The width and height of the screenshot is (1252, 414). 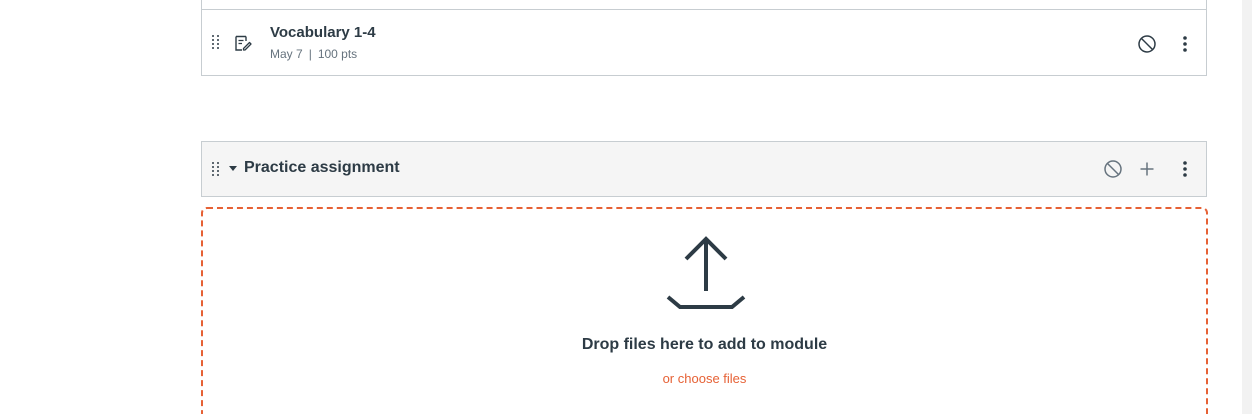 What do you see at coordinates (313, 54) in the screenshot?
I see `module-item-meta: May 7 | 100 pts` at bounding box center [313, 54].